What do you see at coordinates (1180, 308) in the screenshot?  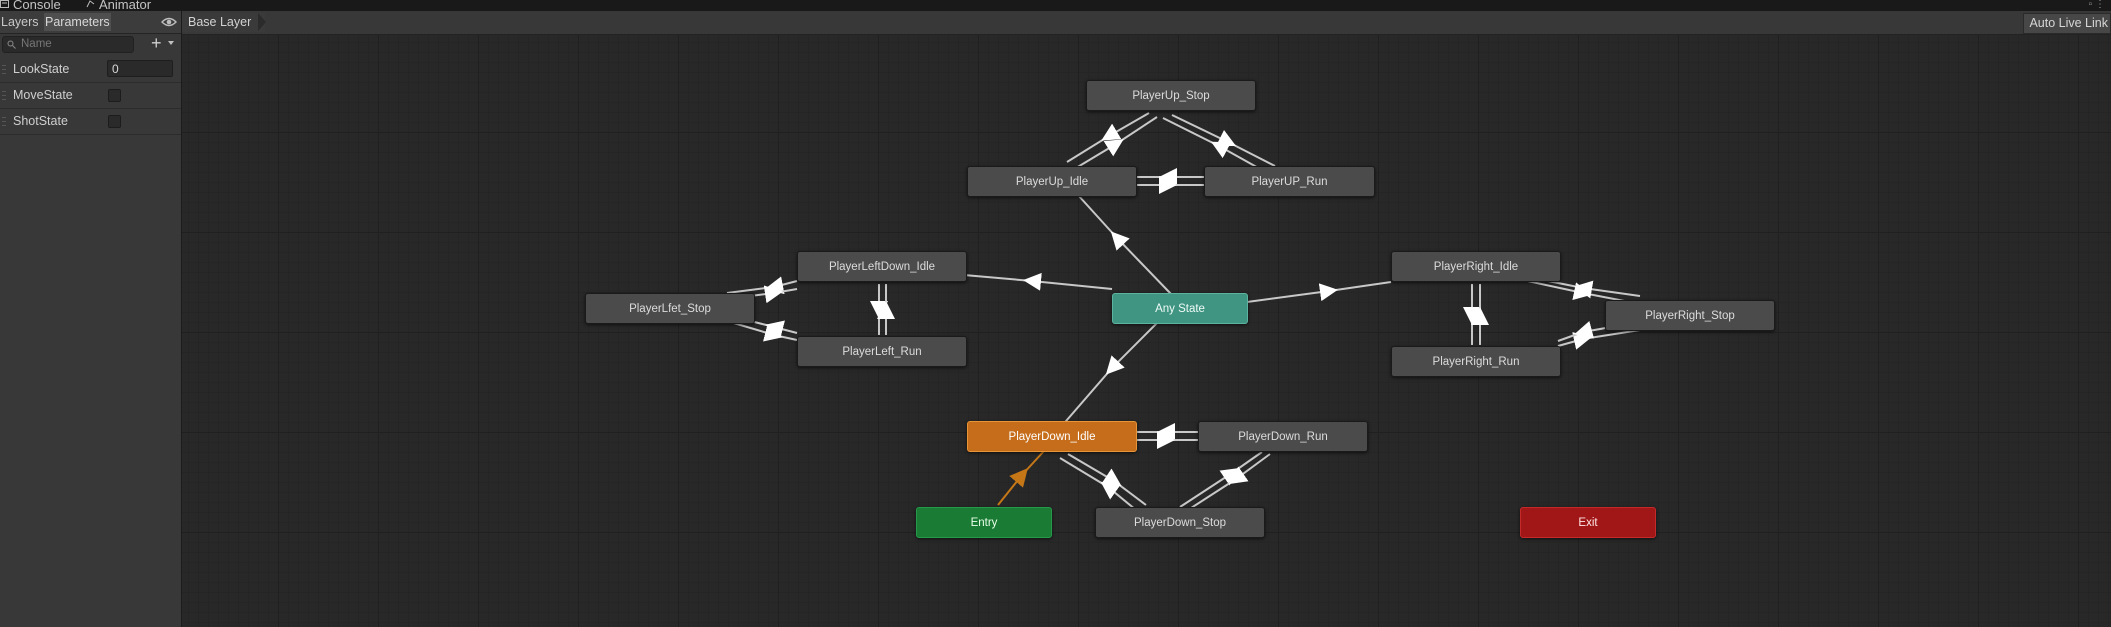 I see `any-state-node: Any State` at bounding box center [1180, 308].